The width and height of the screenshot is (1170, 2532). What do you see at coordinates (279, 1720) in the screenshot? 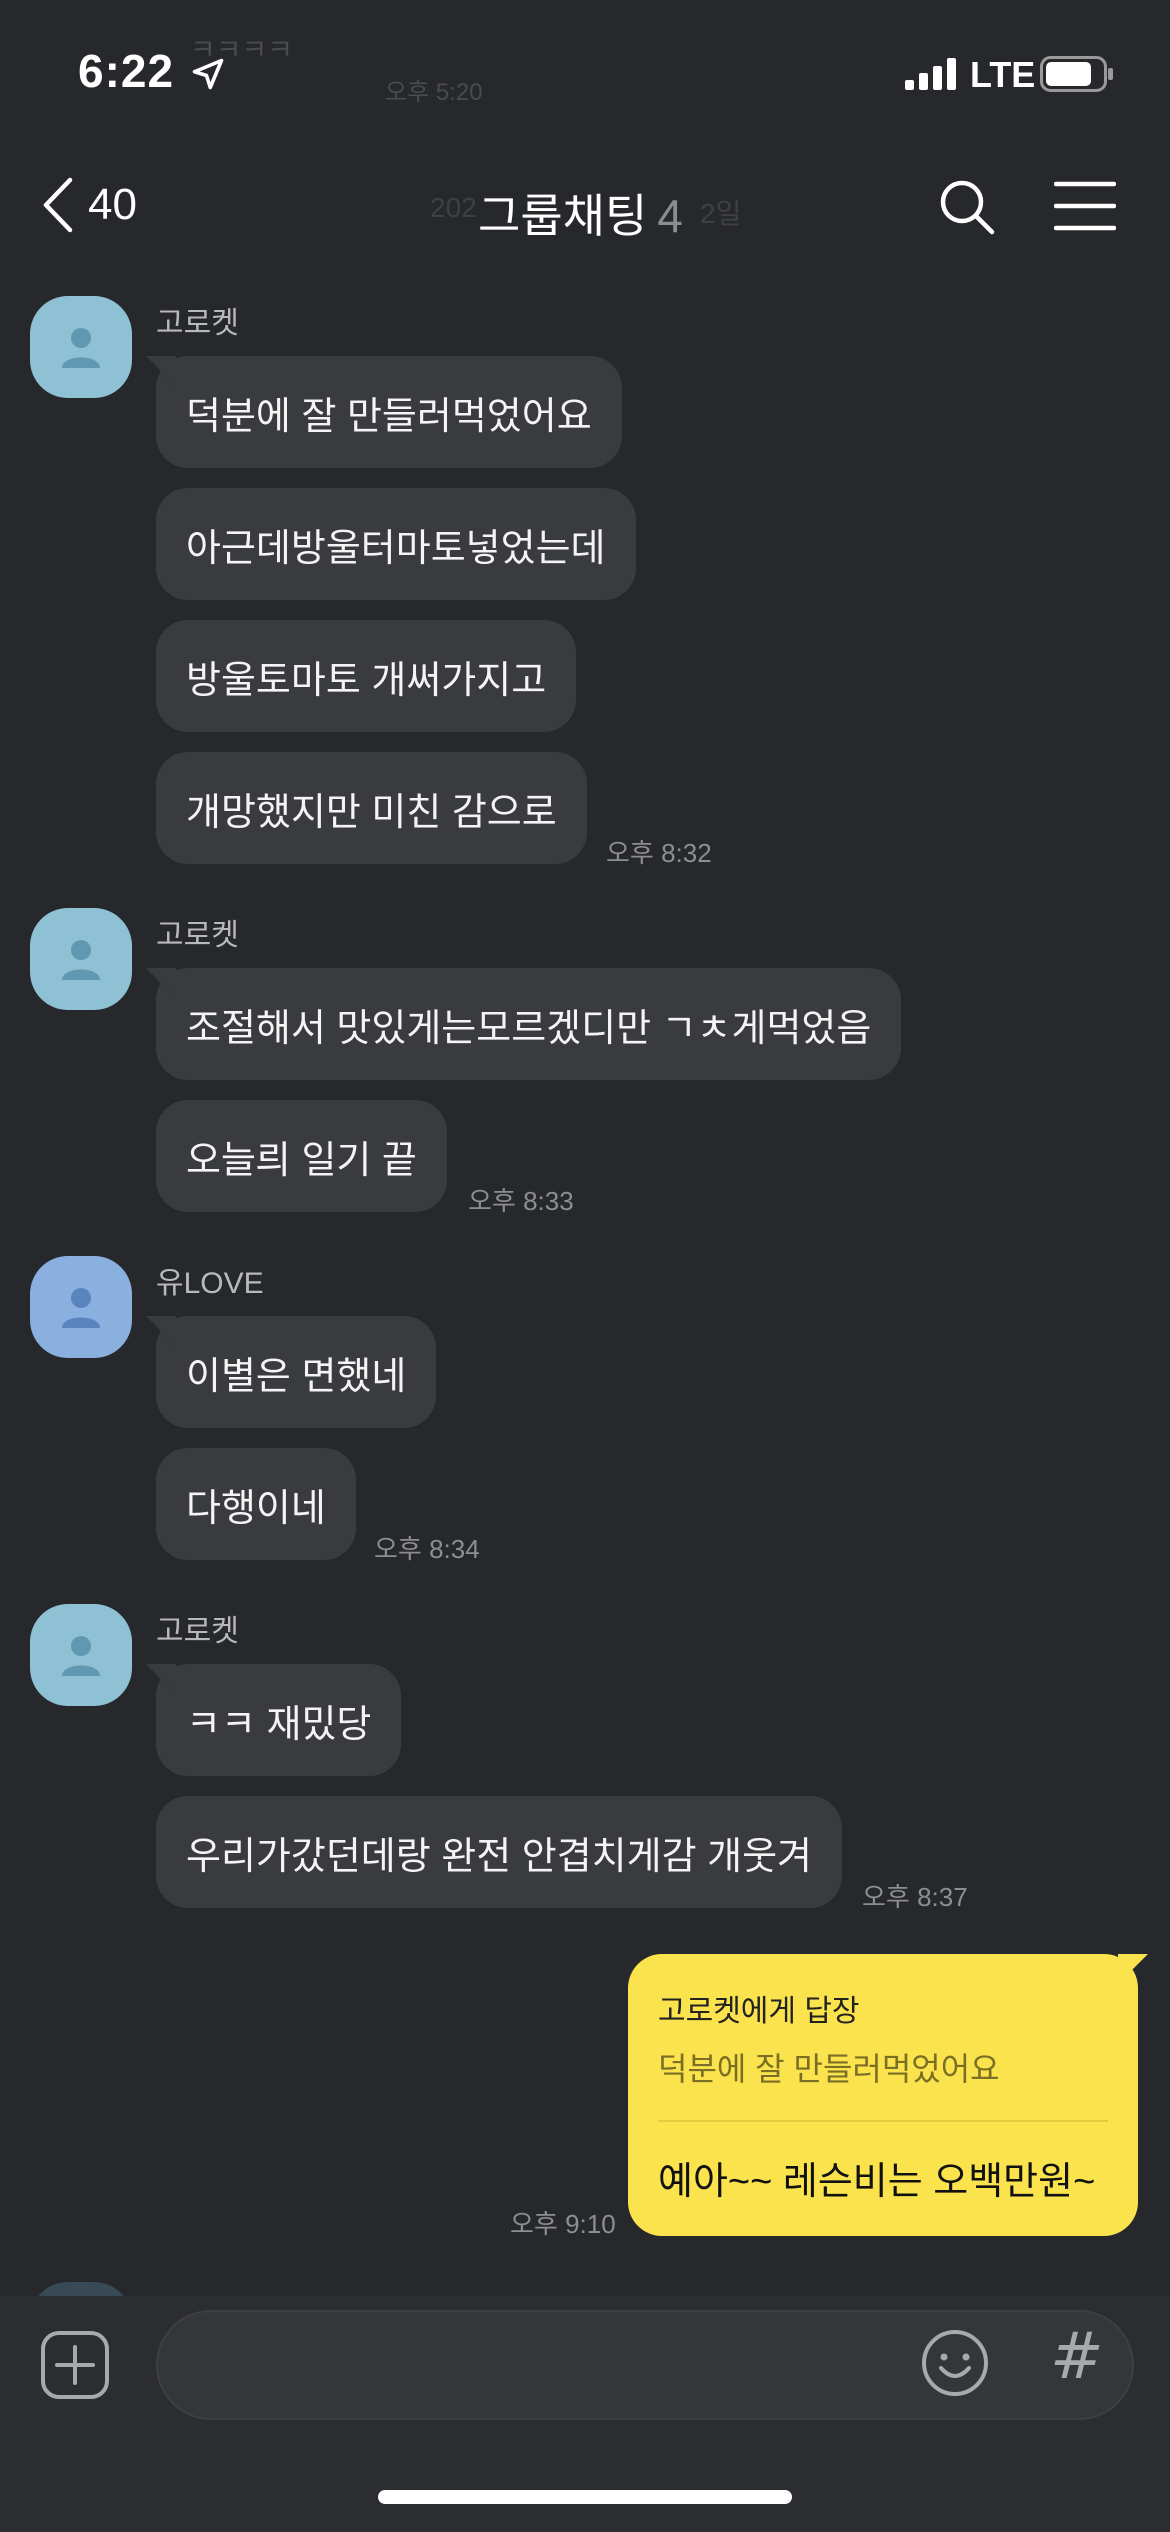
I see `message-bubble: ㅋㅋ 재밌당` at bounding box center [279, 1720].